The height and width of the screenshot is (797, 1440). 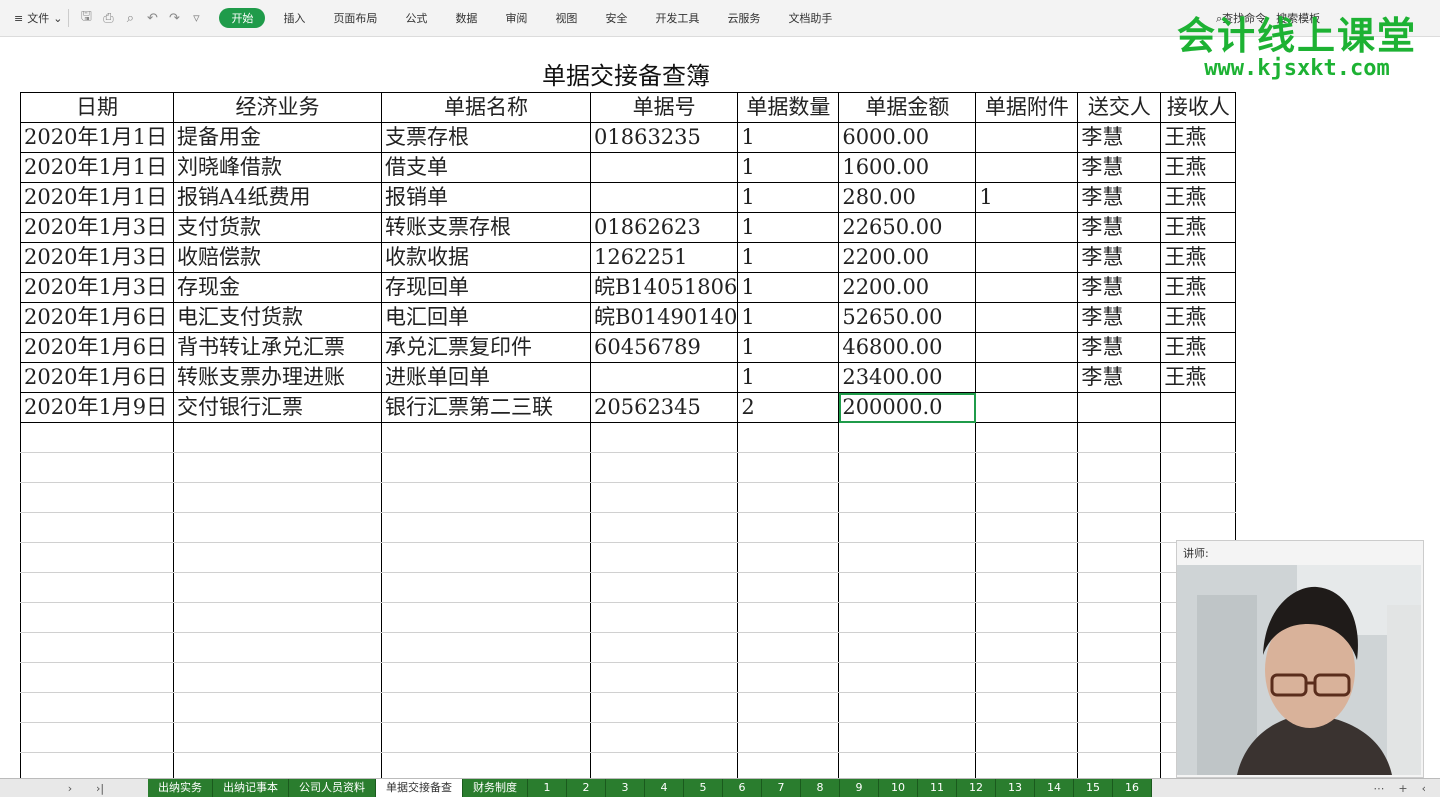 What do you see at coordinates (1093, 788) in the screenshot?
I see `sheet-tab: 15` at bounding box center [1093, 788].